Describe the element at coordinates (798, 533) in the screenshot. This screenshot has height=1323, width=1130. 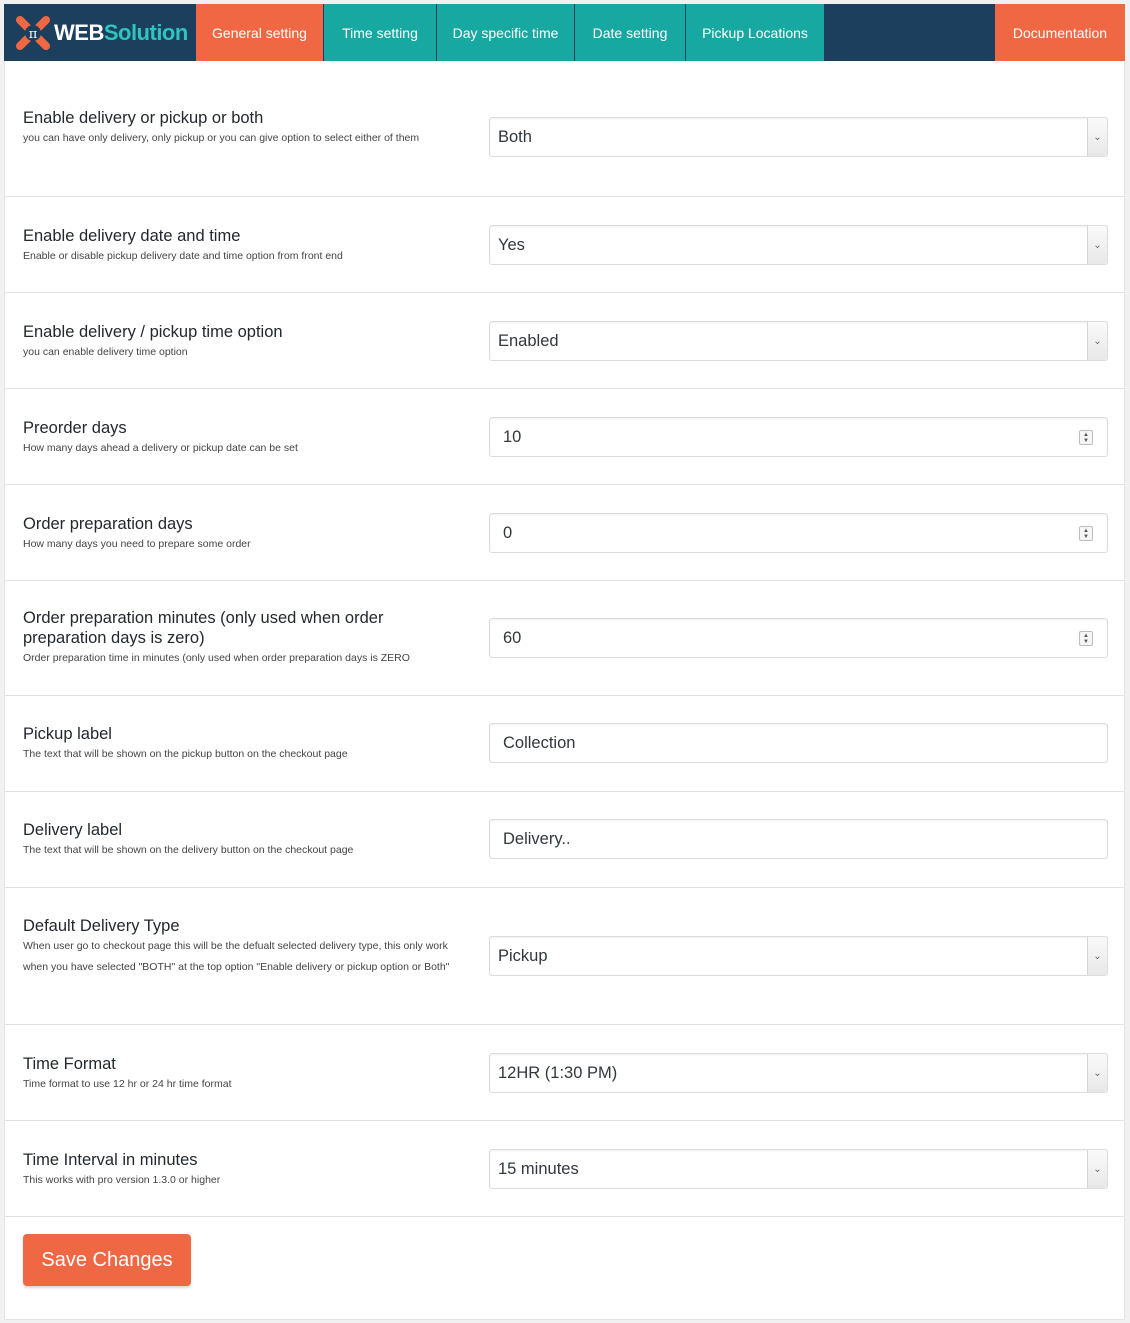
I see `prep-days-input: 0 ▲ ▼` at that location.